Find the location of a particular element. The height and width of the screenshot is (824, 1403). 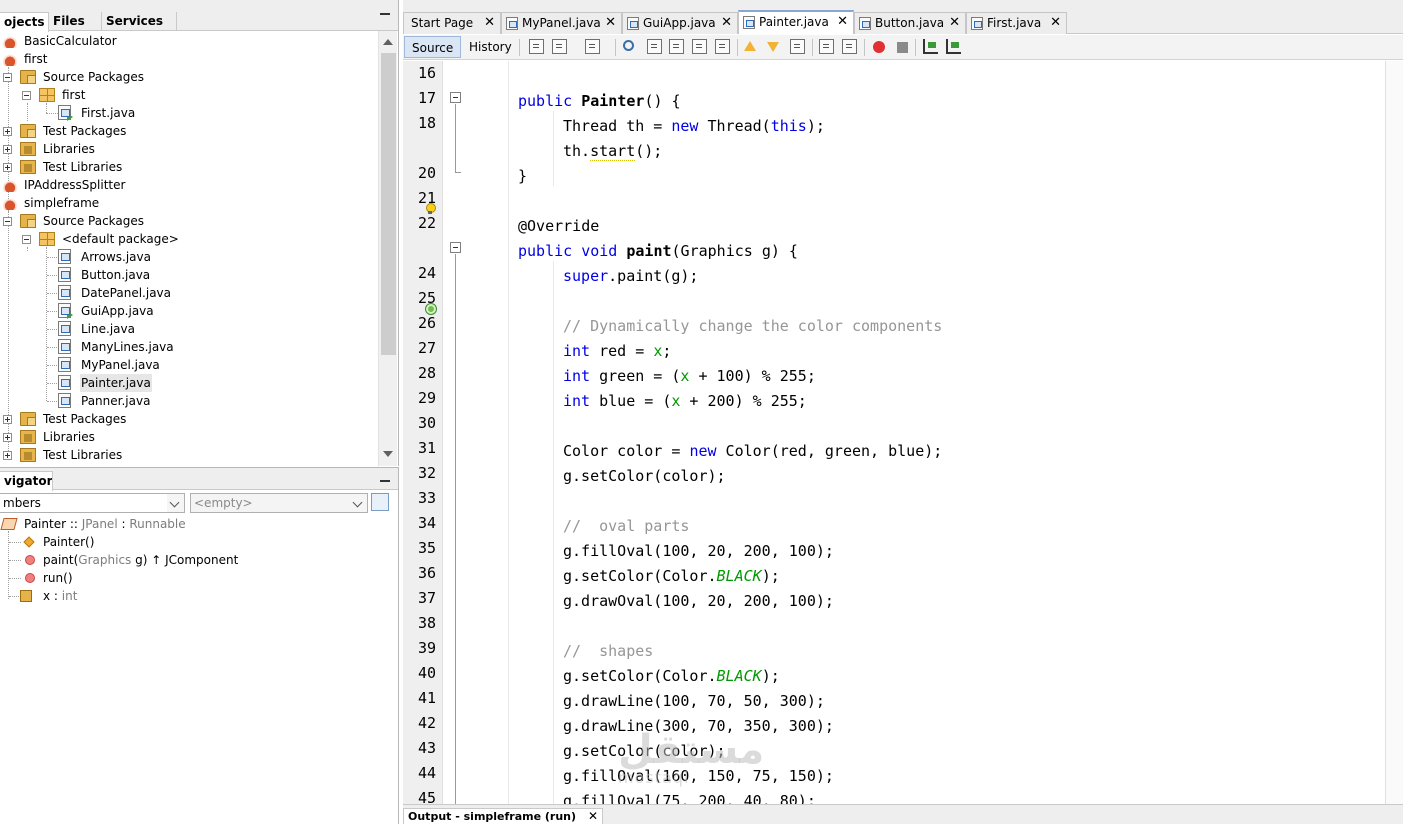

tree-item-button-java: Button.java is located at coordinates (100, 275).